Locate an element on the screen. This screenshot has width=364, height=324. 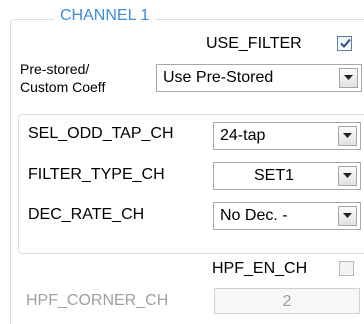
filter-type-select: SET1 is located at coordinates (287, 176).